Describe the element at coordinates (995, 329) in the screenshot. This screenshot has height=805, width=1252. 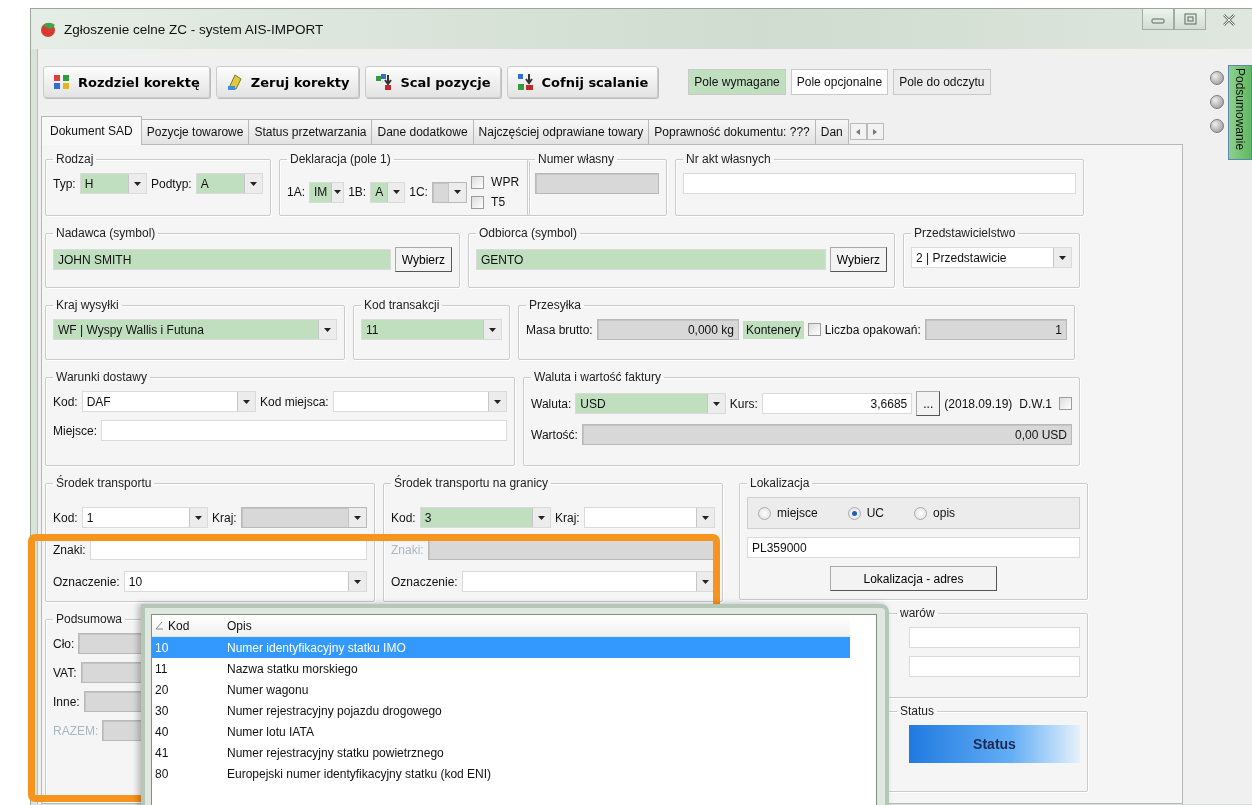
I see `input-field: 1` at that location.